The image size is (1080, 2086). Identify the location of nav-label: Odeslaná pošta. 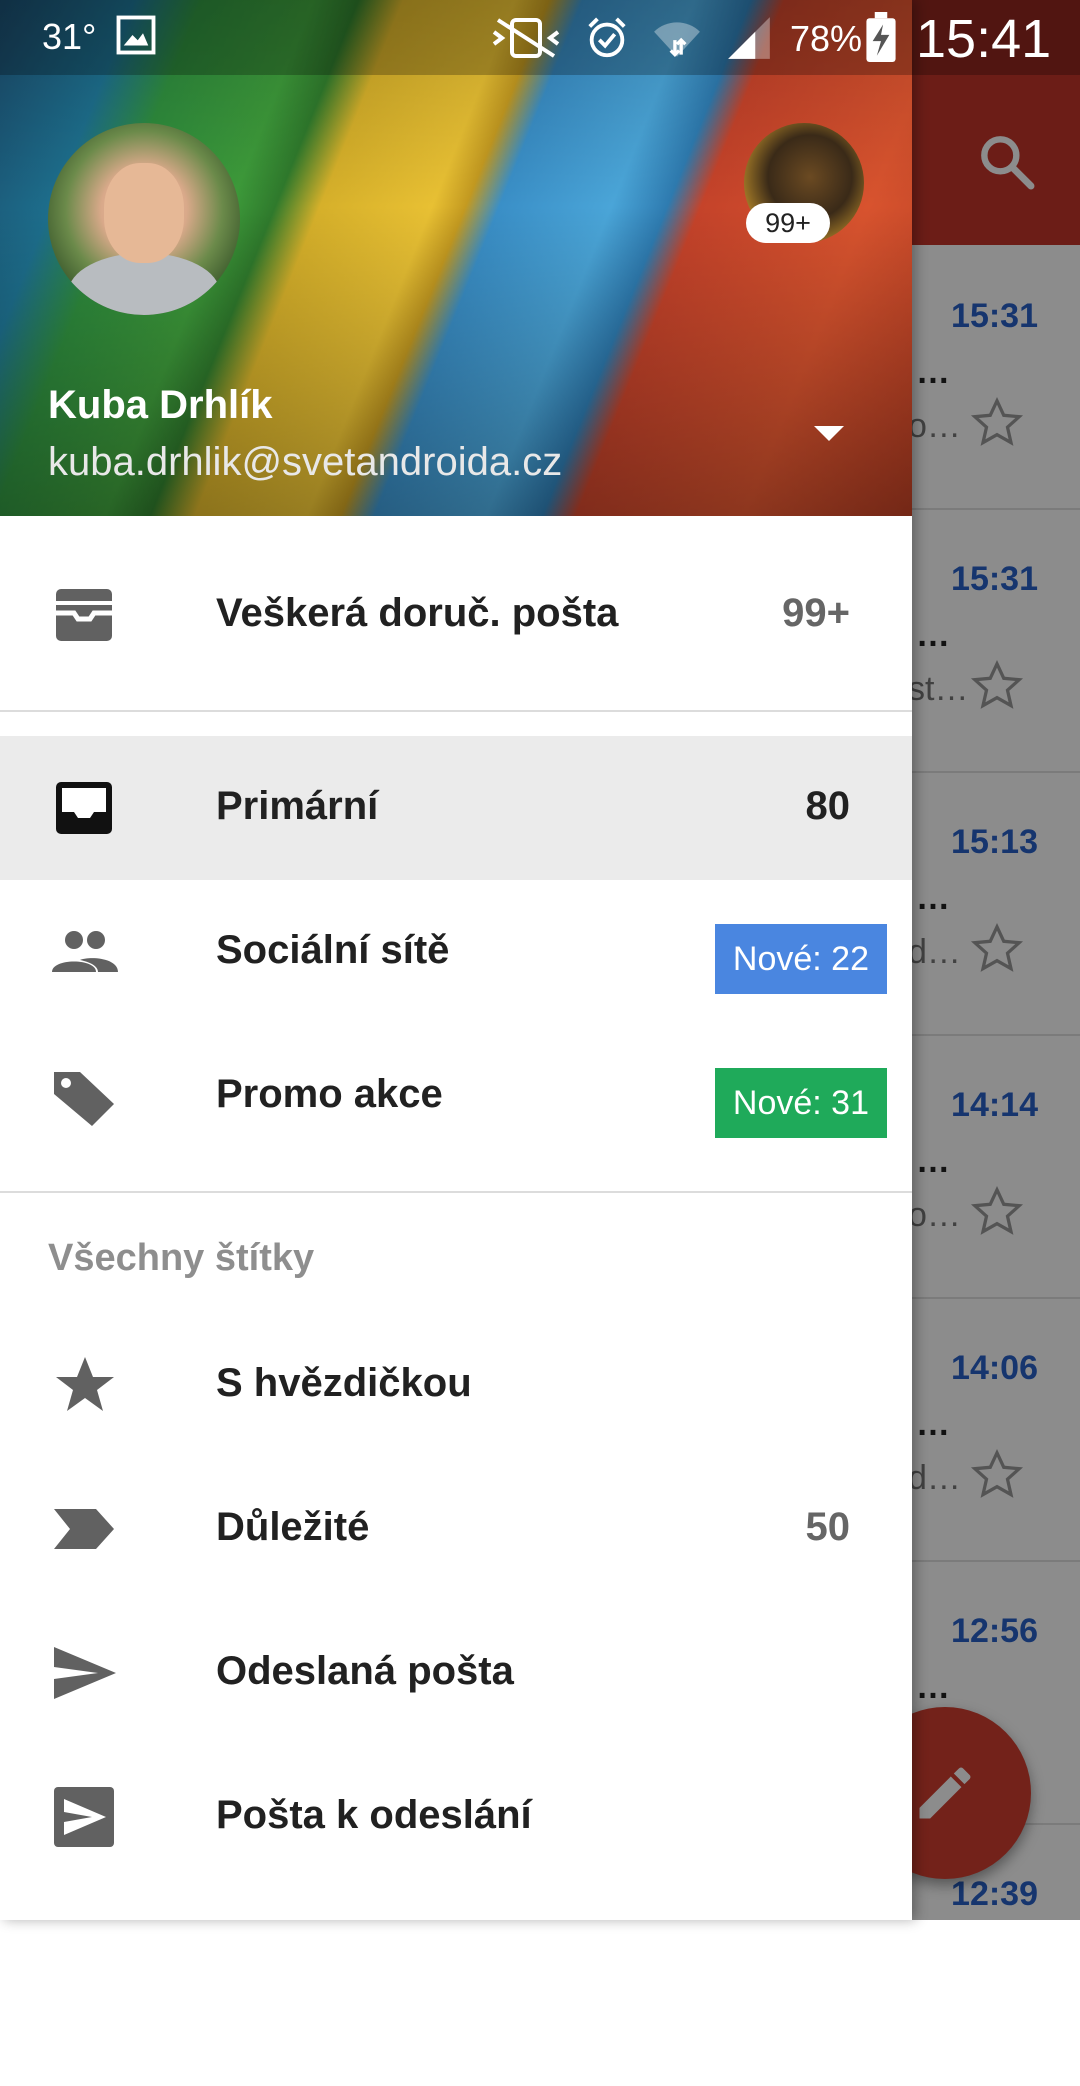
(365, 1671).